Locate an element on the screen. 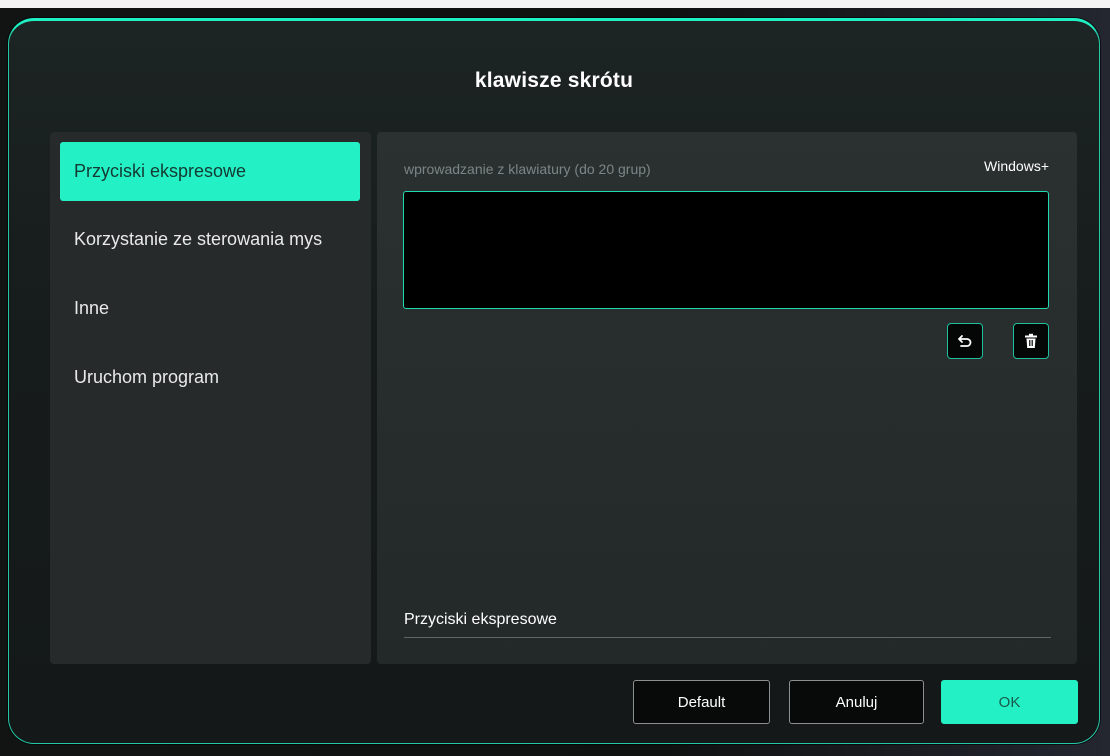  undo-icon is located at coordinates (965, 341).